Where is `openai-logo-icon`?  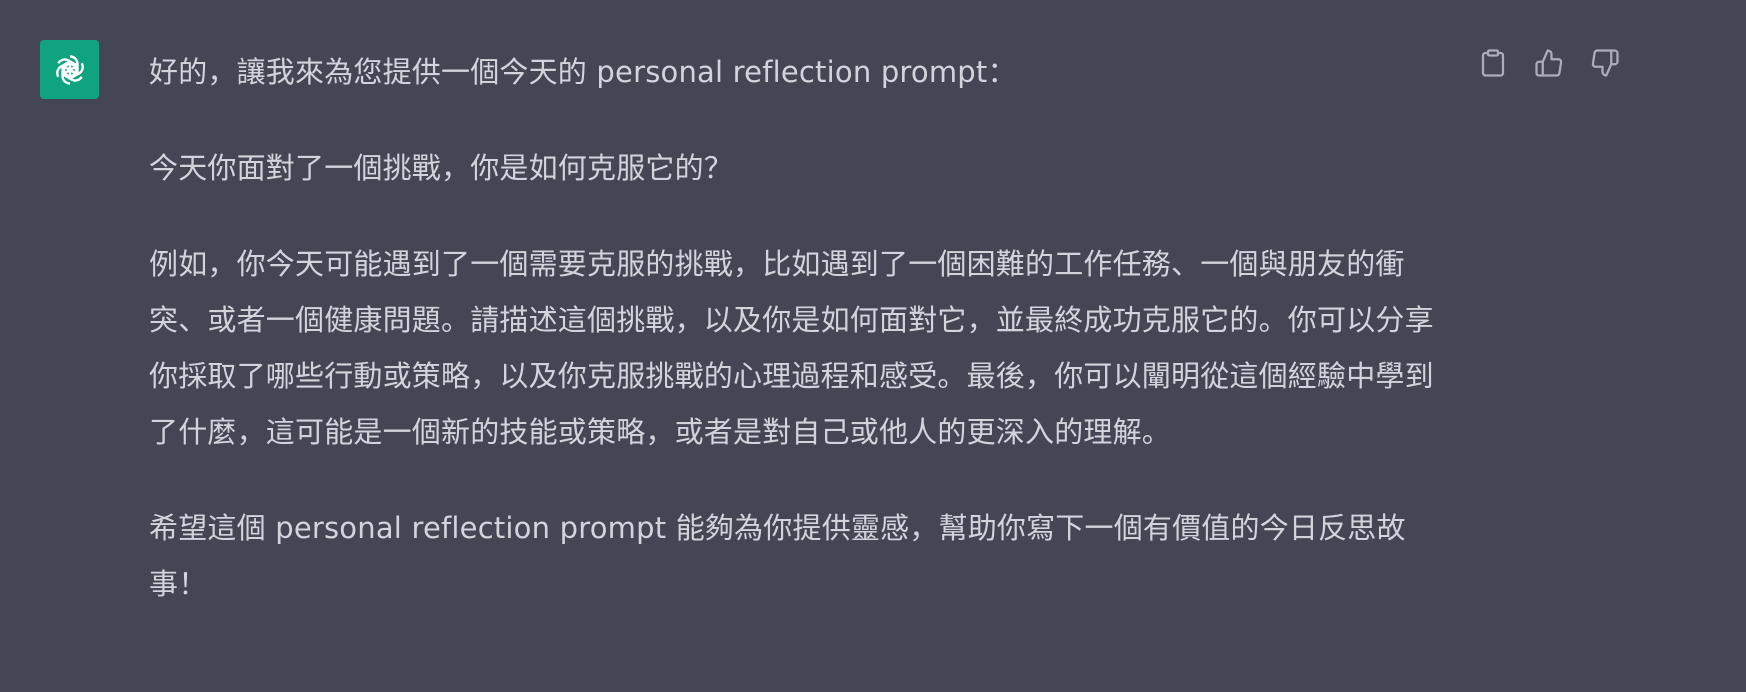
openai-logo-icon is located at coordinates (69, 69).